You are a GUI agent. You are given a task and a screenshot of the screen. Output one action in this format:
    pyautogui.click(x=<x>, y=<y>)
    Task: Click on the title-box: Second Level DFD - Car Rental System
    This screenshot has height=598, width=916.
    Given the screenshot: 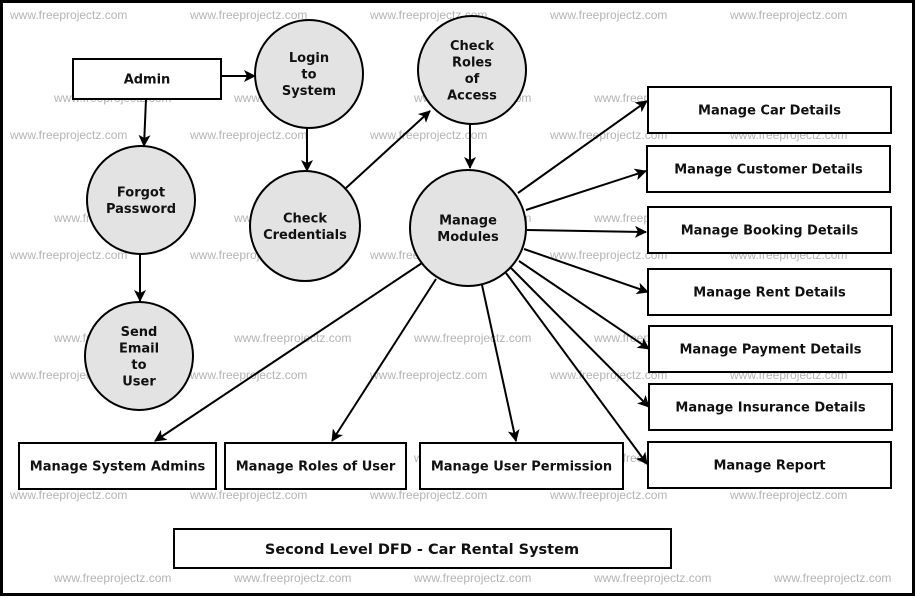 What is the action you would take?
    pyautogui.click(x=422, y=548)
    